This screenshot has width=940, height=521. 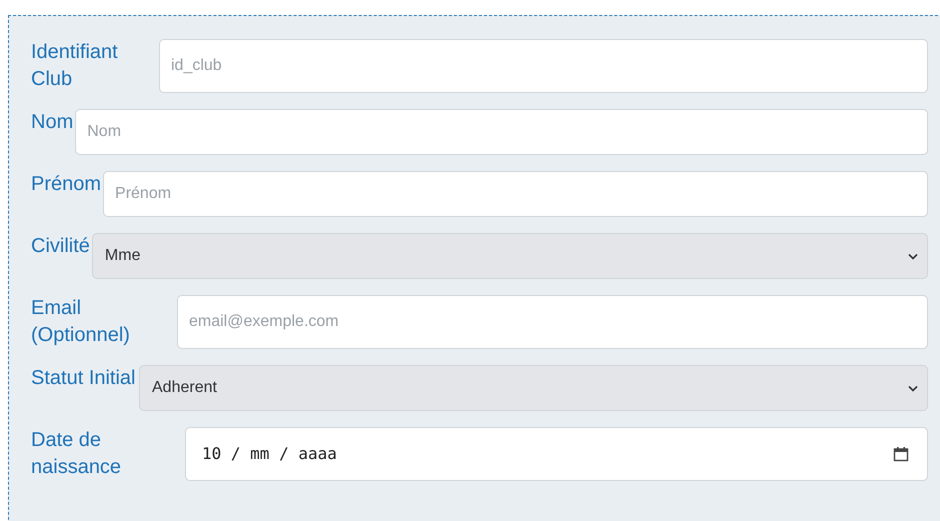 I want to click on field-label: Nom, so click(x=52, y=122).